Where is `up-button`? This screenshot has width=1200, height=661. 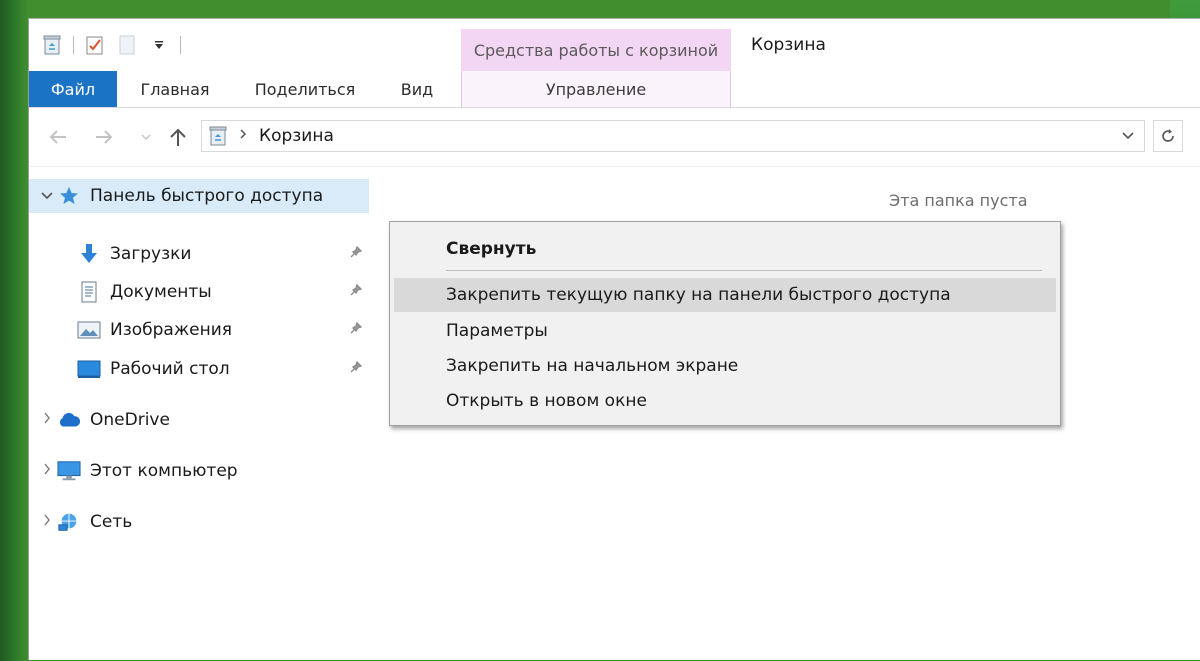
up-button is located at coordinates (178, 137).